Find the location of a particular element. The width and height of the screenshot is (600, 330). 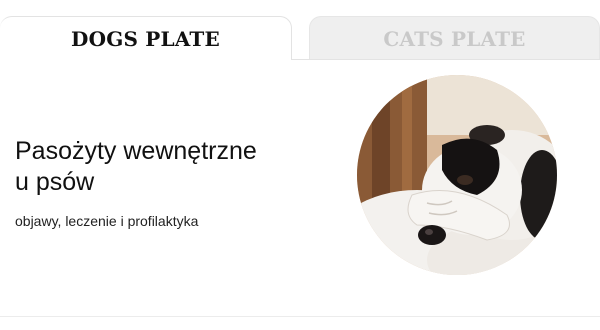

article-subtitle: objawy, leczenie i profilaktyka is located at coordinates (107, 221).